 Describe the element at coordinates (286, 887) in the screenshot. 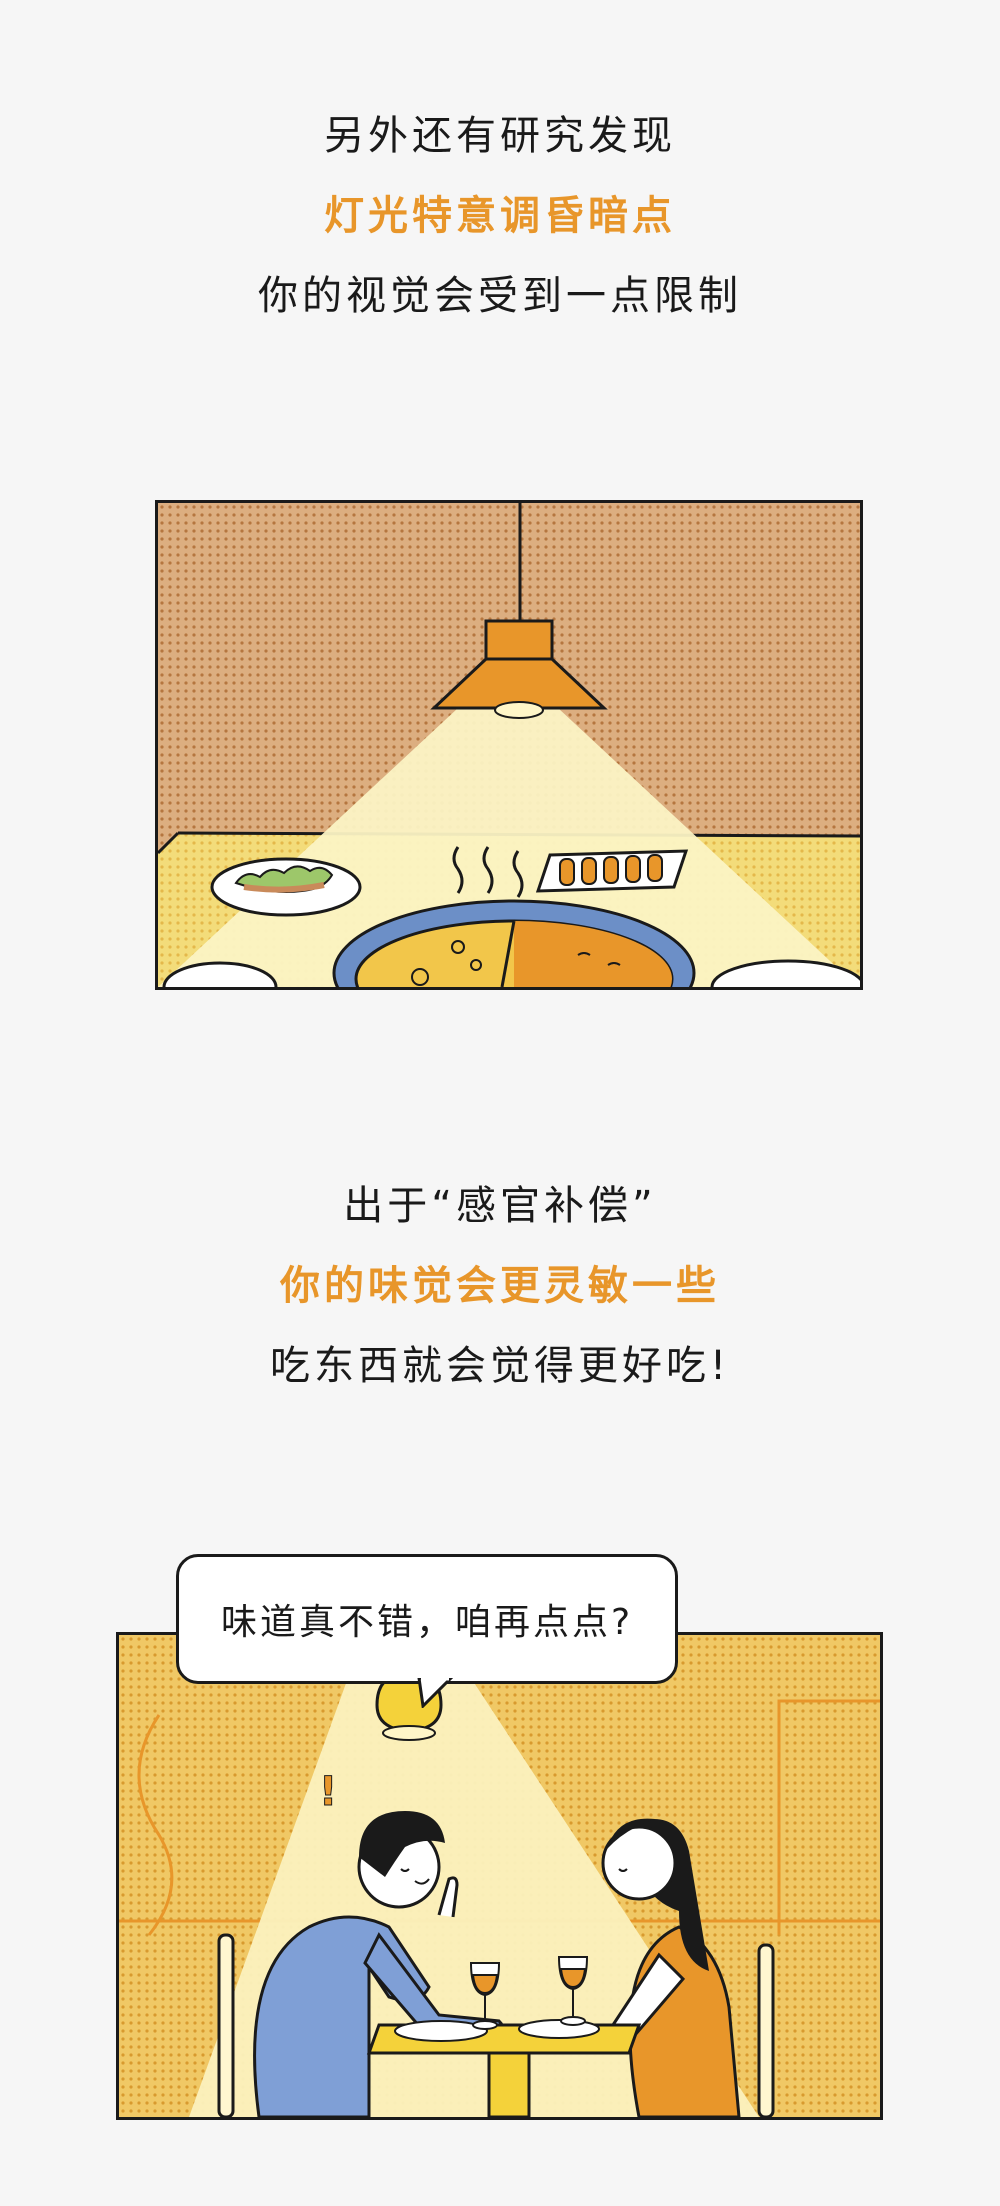

I see `lettuce-plate-icon` at that location.